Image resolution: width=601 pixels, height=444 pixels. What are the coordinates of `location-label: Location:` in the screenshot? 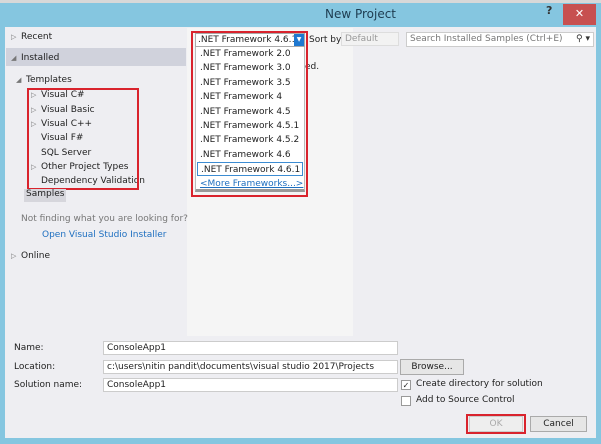 It's located at (35, 367).